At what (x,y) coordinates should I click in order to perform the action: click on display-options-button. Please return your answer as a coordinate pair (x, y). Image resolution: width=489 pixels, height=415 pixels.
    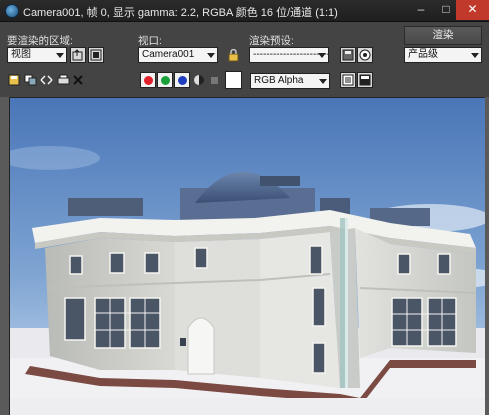
    Looking at the image, I should click on (348, 80).